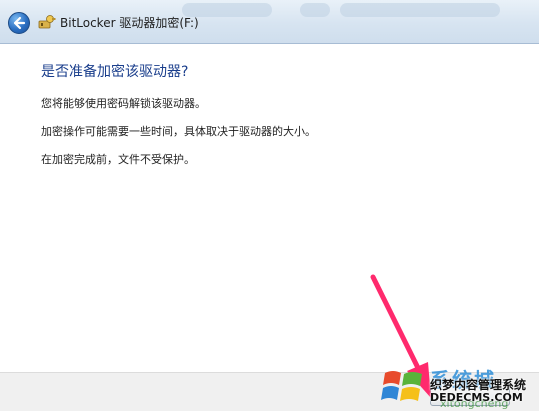 The image size is (539, 411). I want to click on watermark-windows-logo-icon, so click(401, 386).